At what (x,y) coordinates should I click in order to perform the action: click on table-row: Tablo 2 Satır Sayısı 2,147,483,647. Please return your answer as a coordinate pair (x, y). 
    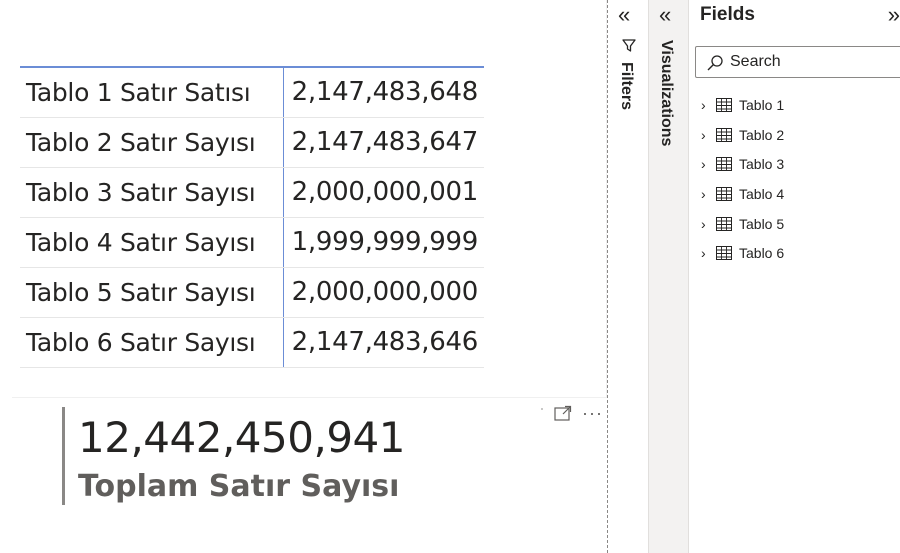
    Looking at the image, I should click on (252, 142).